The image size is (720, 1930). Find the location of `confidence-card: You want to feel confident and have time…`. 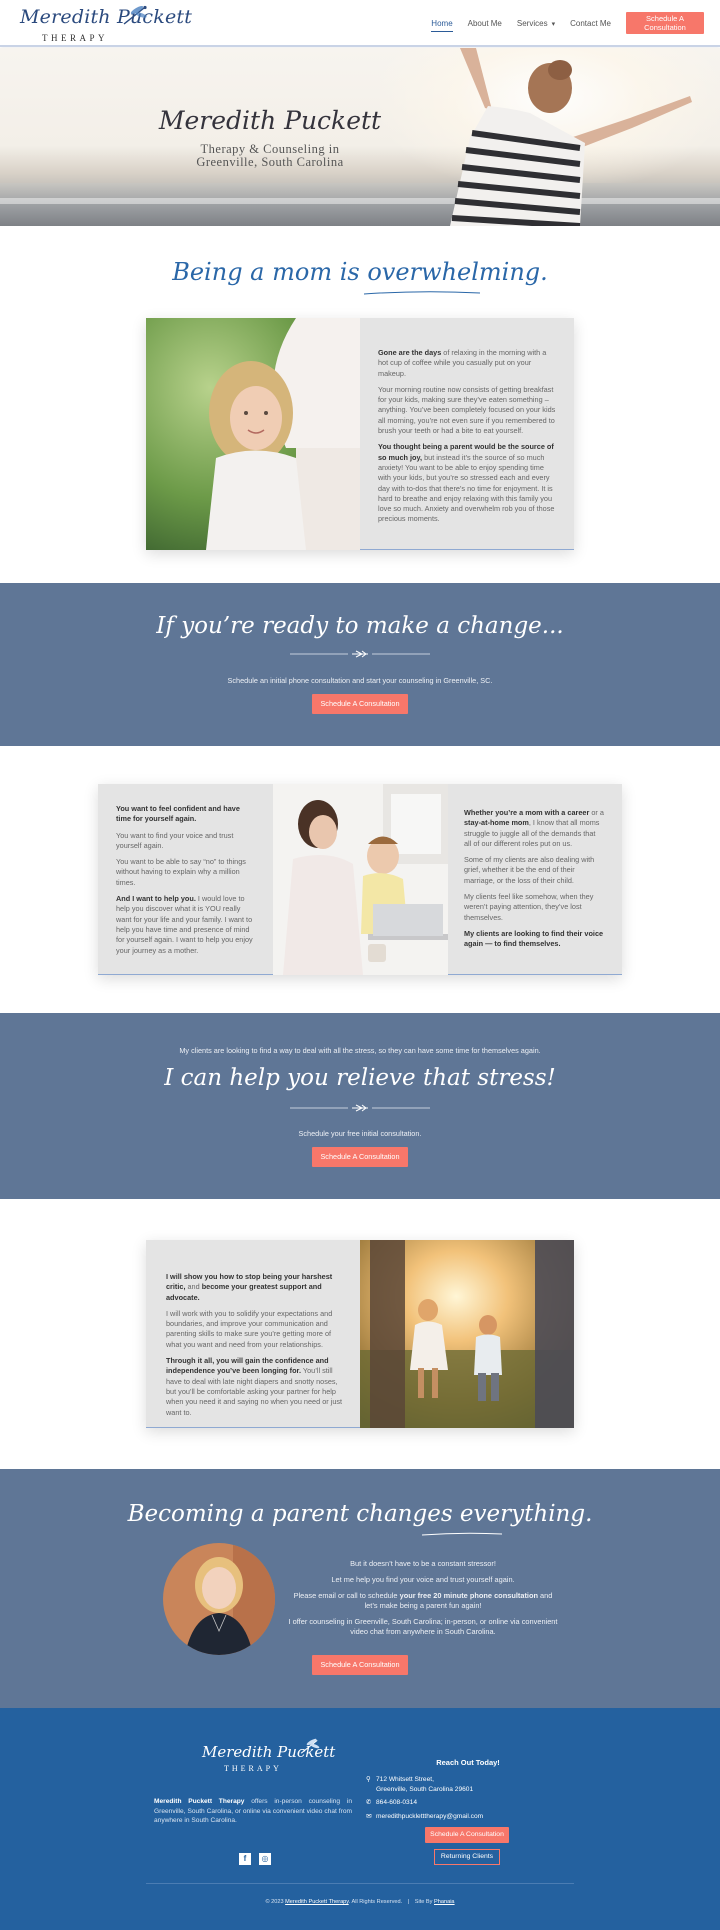

confidence-card: You want to feel confident and have time… is located at coordinates (360, 879).